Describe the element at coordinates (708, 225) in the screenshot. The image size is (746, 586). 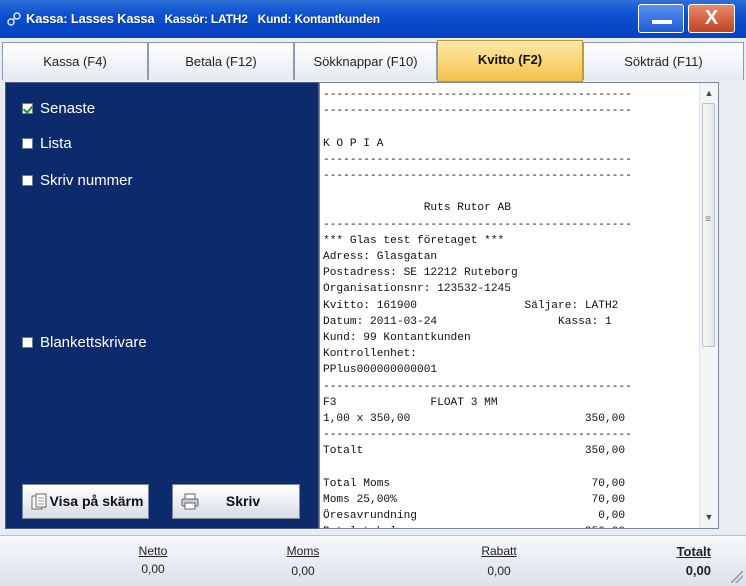
I see `scroll-thumb` at that location.